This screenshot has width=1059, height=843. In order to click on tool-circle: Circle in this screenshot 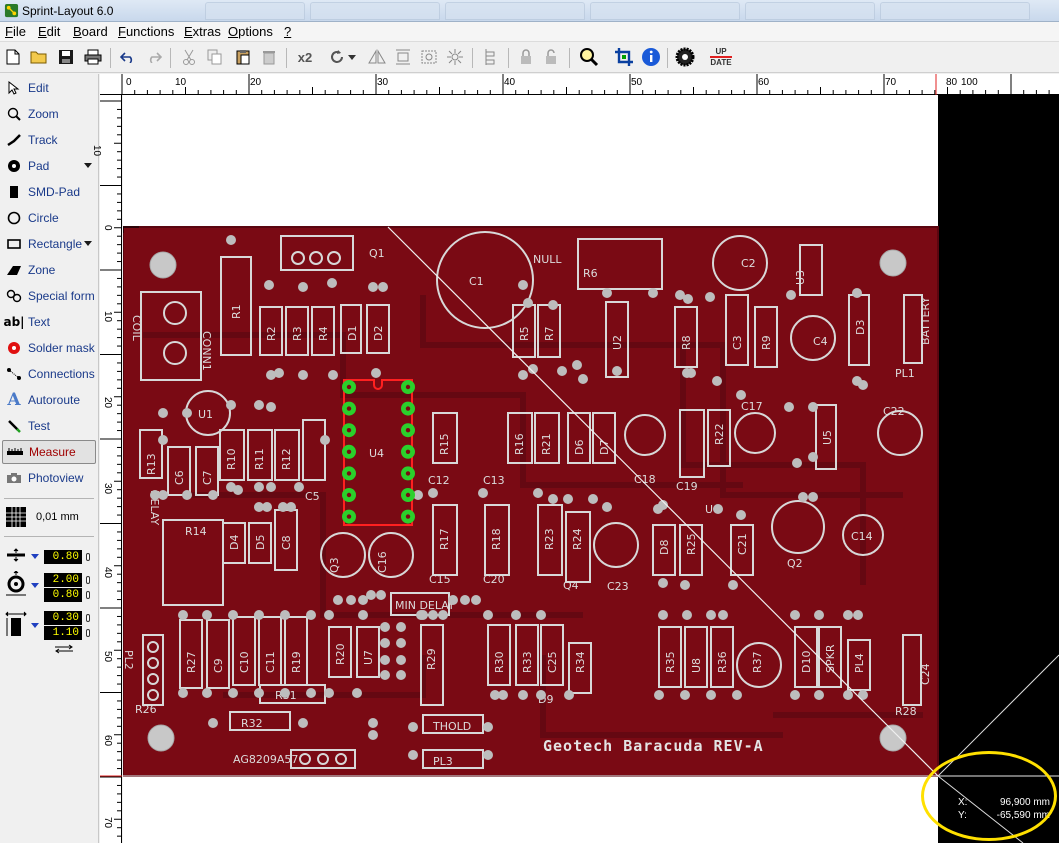, I will do `click(49, 218)`.